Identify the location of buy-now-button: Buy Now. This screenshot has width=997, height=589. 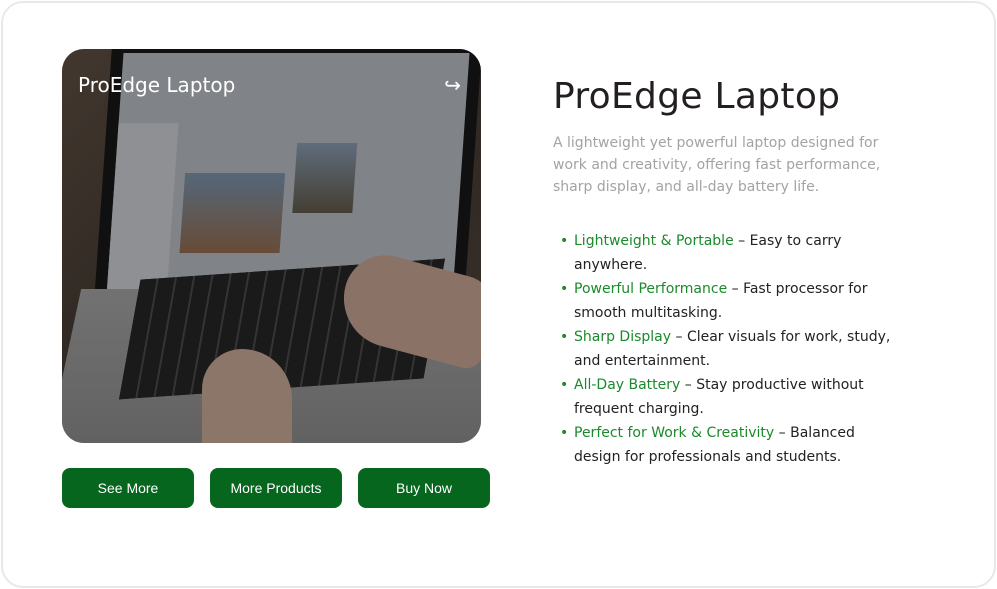
(424, 488).